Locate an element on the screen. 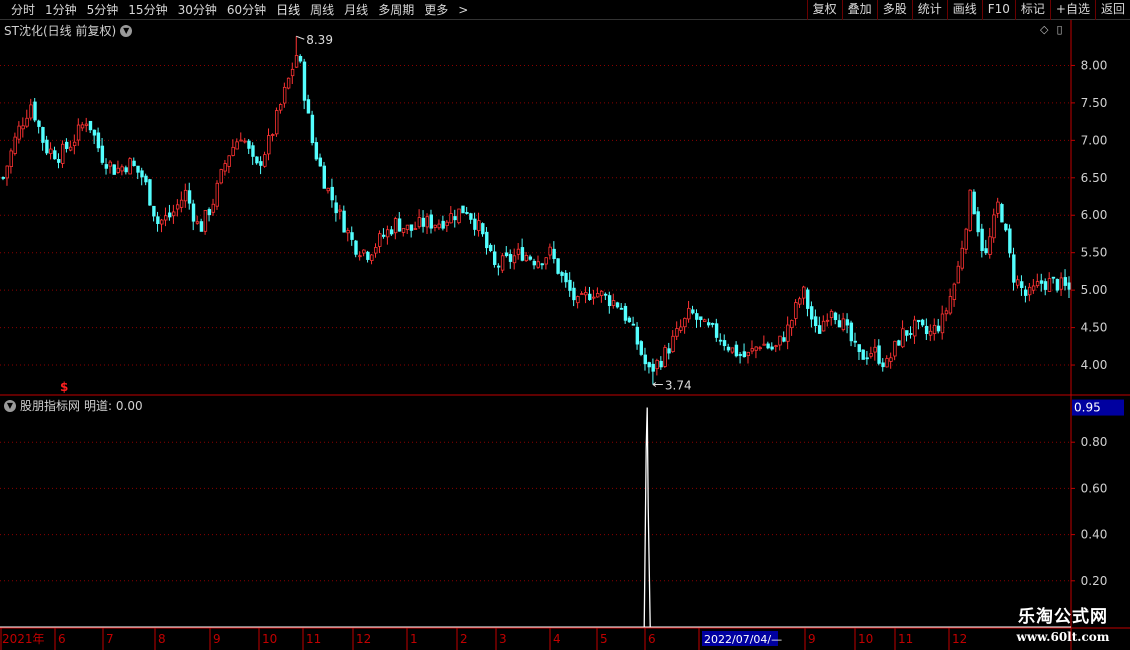  chevron-right-icon: > is located at coordinates (463, 10).